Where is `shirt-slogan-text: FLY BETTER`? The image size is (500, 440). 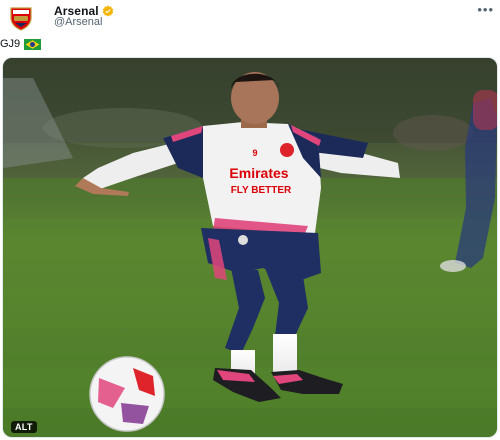
shirt-slogan-text: FLY BETTER is located at coordinates (261, 190).